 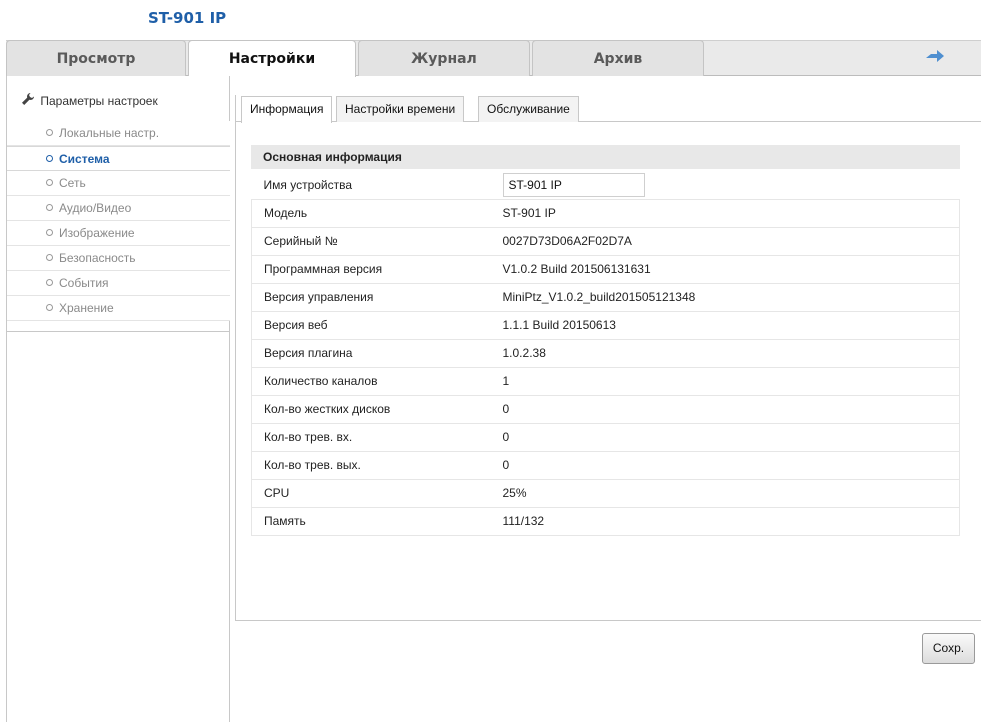 I want to click on tab-archive: Архив, so click(x=618, y=58).